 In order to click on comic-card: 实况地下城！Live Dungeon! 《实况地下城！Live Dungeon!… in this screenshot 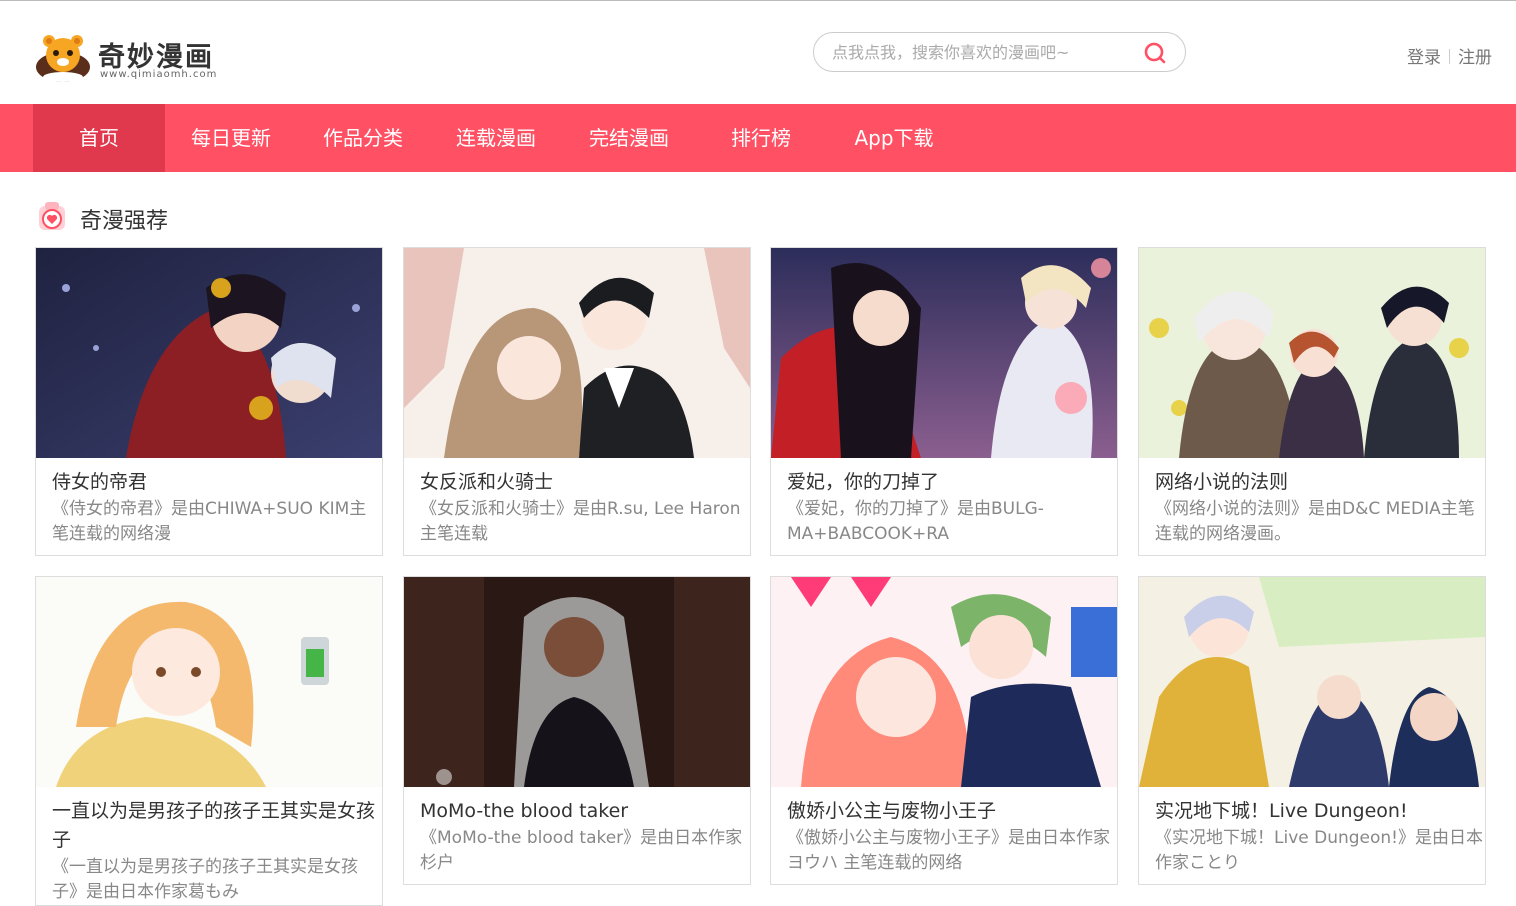, I will do `click(1312, 730)`.